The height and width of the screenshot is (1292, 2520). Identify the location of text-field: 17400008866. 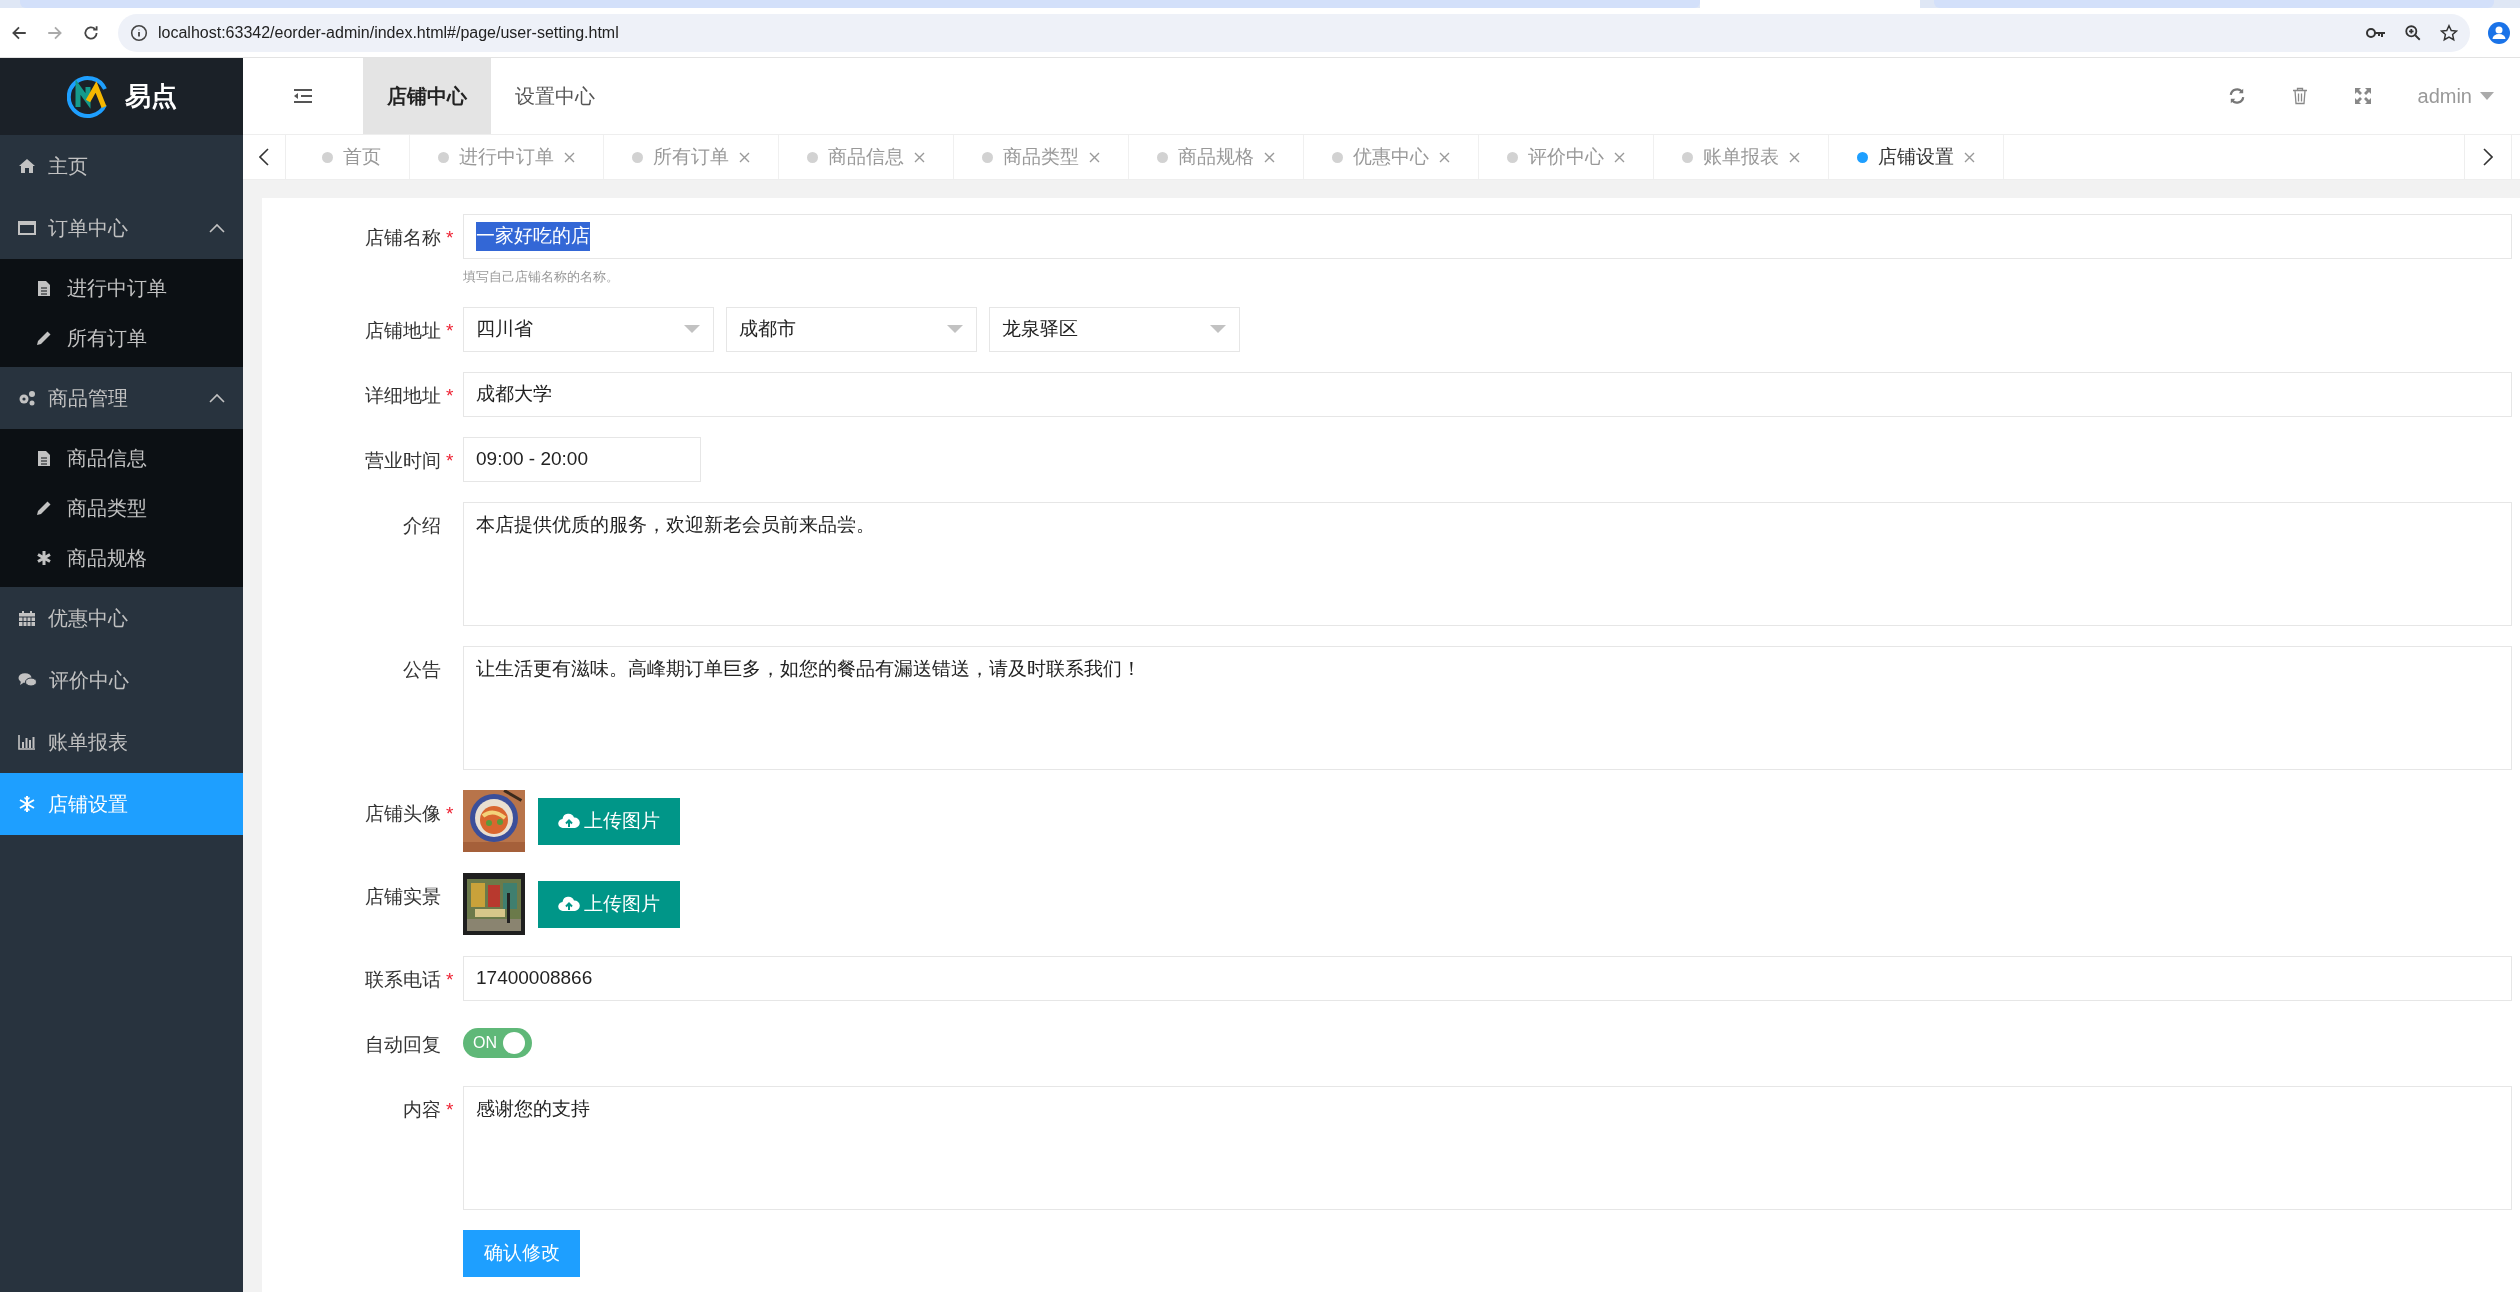
(1487, 978).